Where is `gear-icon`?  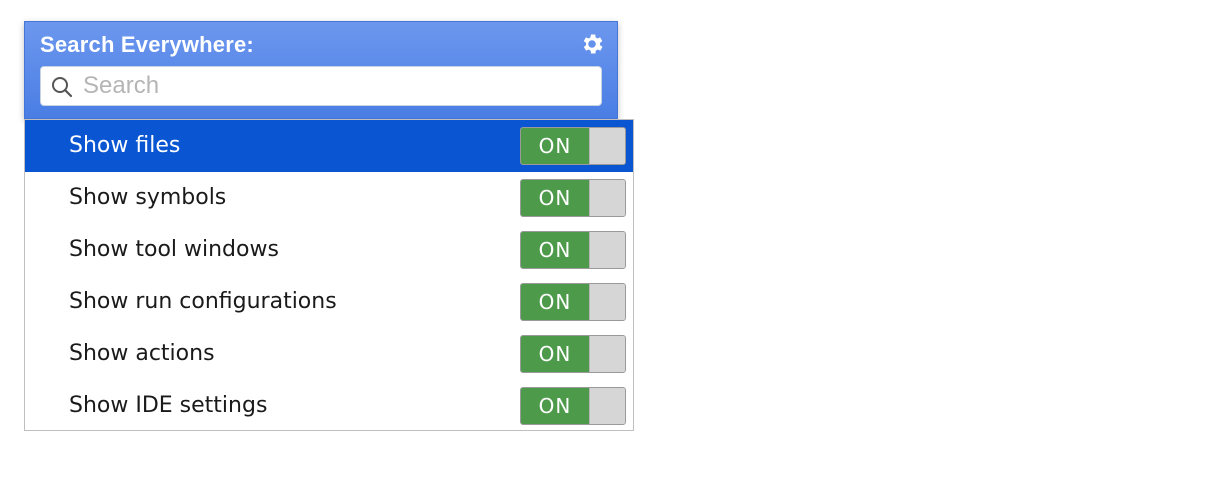
gear-icon is located at coordinates (592, 44).